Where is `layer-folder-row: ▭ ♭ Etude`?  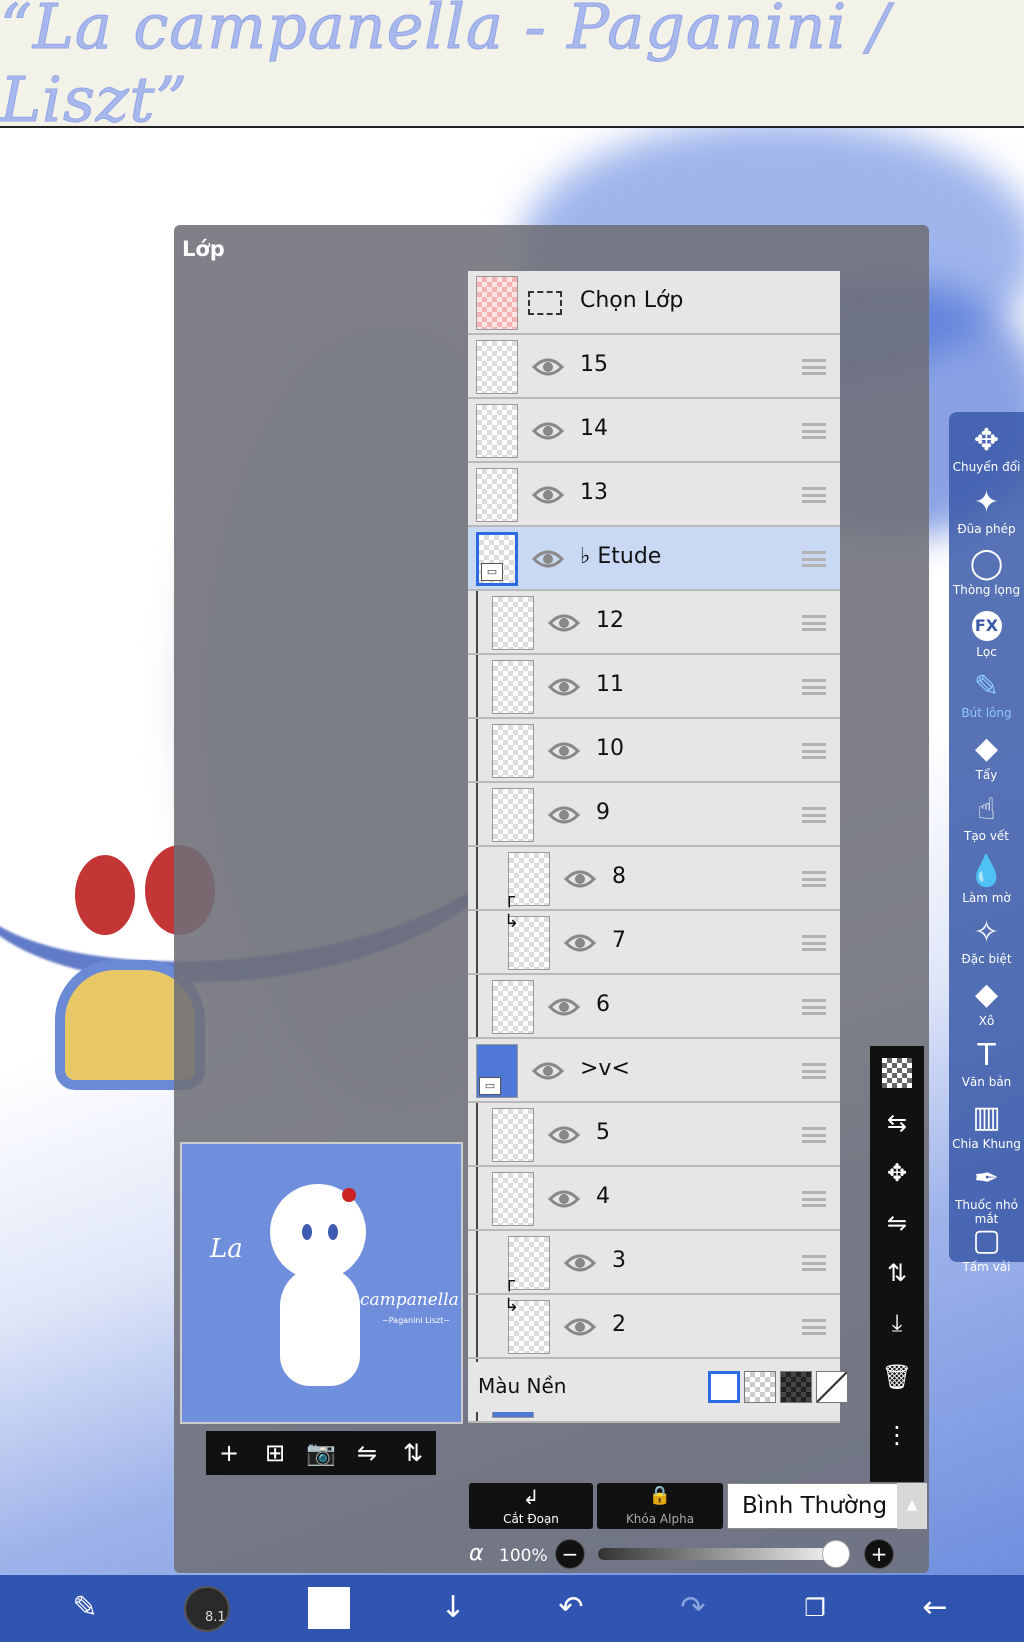 layer-folder-row: ▭ ♭ Etude is located at coordinates (654, 559).